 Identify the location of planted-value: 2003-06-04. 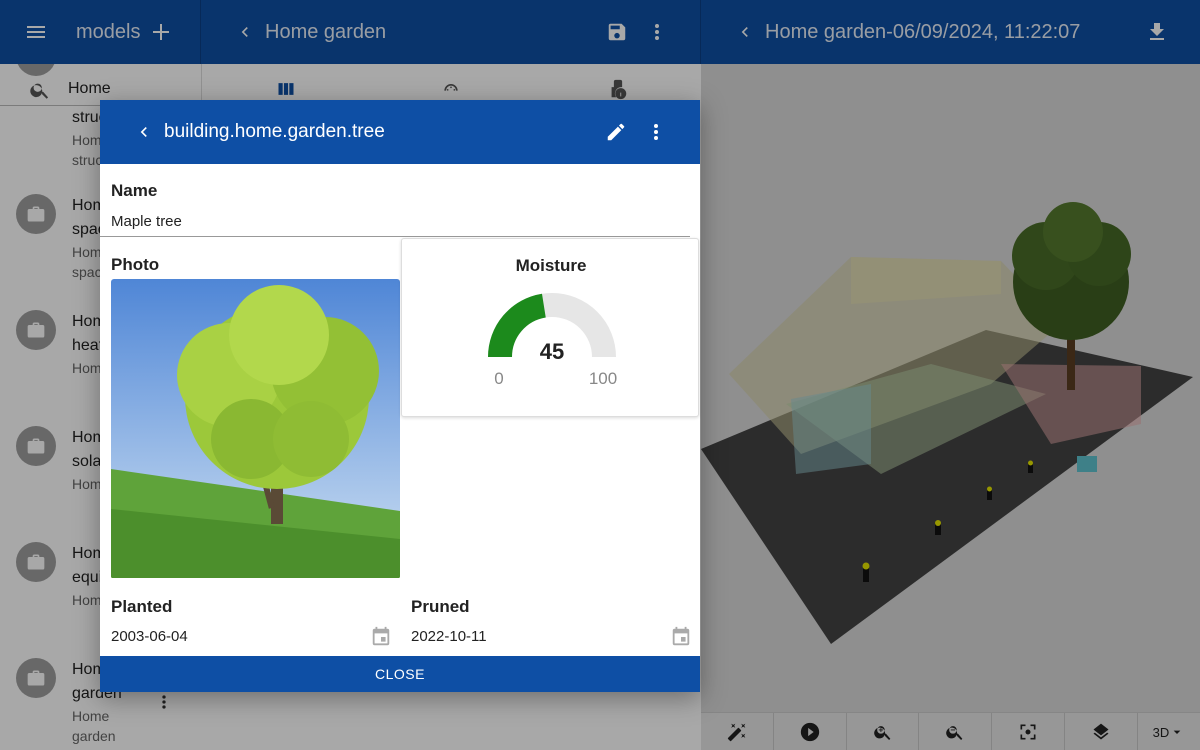
(149, 636).